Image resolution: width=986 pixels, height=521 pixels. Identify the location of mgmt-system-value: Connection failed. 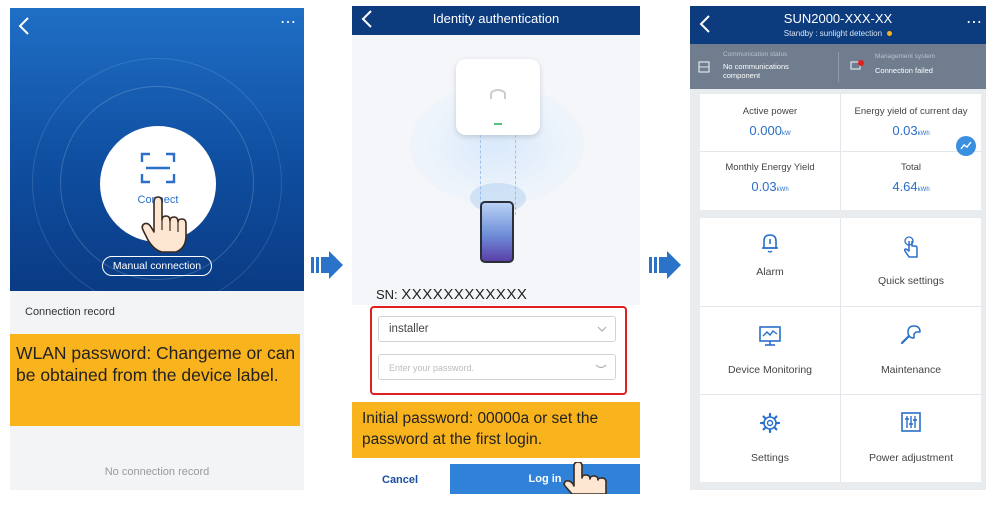
(904, 70).